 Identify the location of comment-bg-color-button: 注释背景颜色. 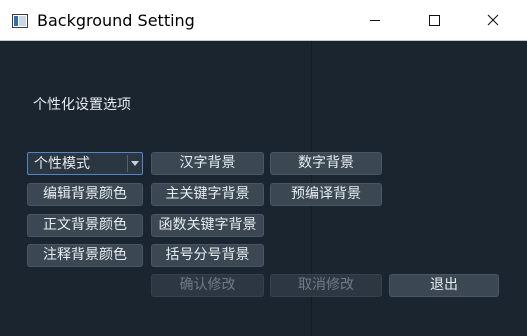
(85, 255).